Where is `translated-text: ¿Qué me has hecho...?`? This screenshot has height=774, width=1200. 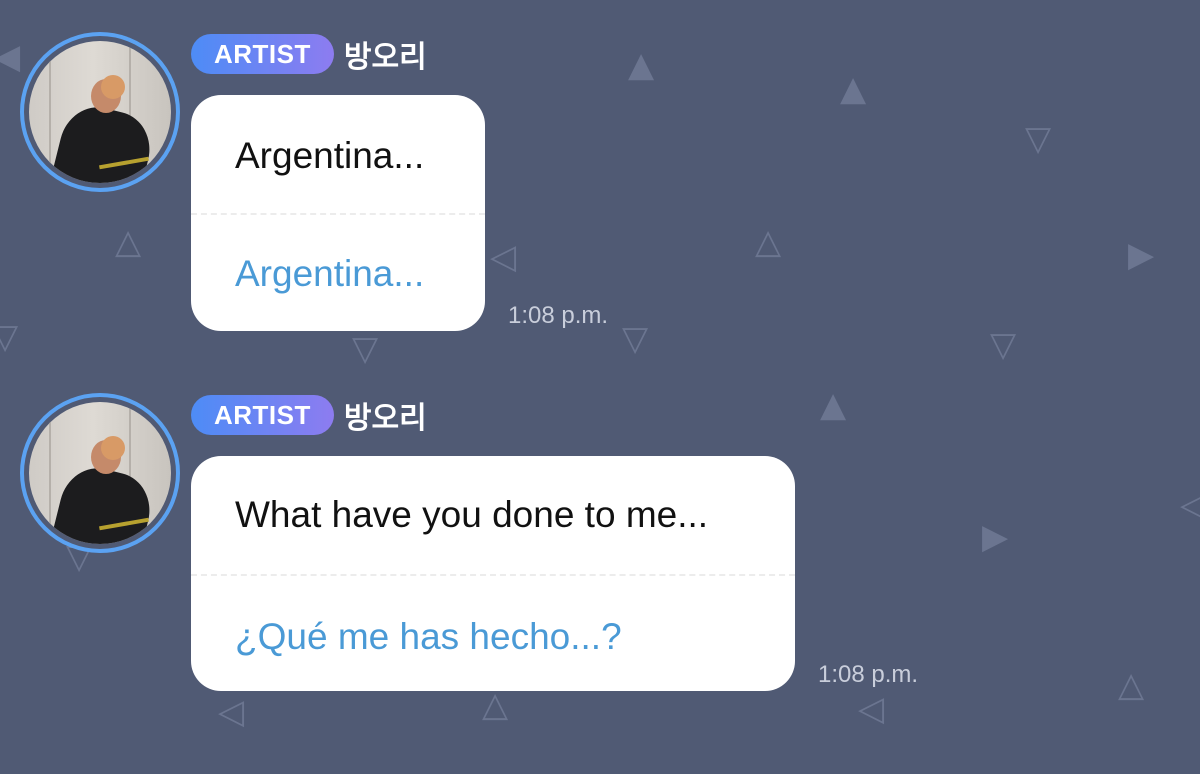 translated-text: ¿Qué me has hecho...? is located at coordinates (428, 636).